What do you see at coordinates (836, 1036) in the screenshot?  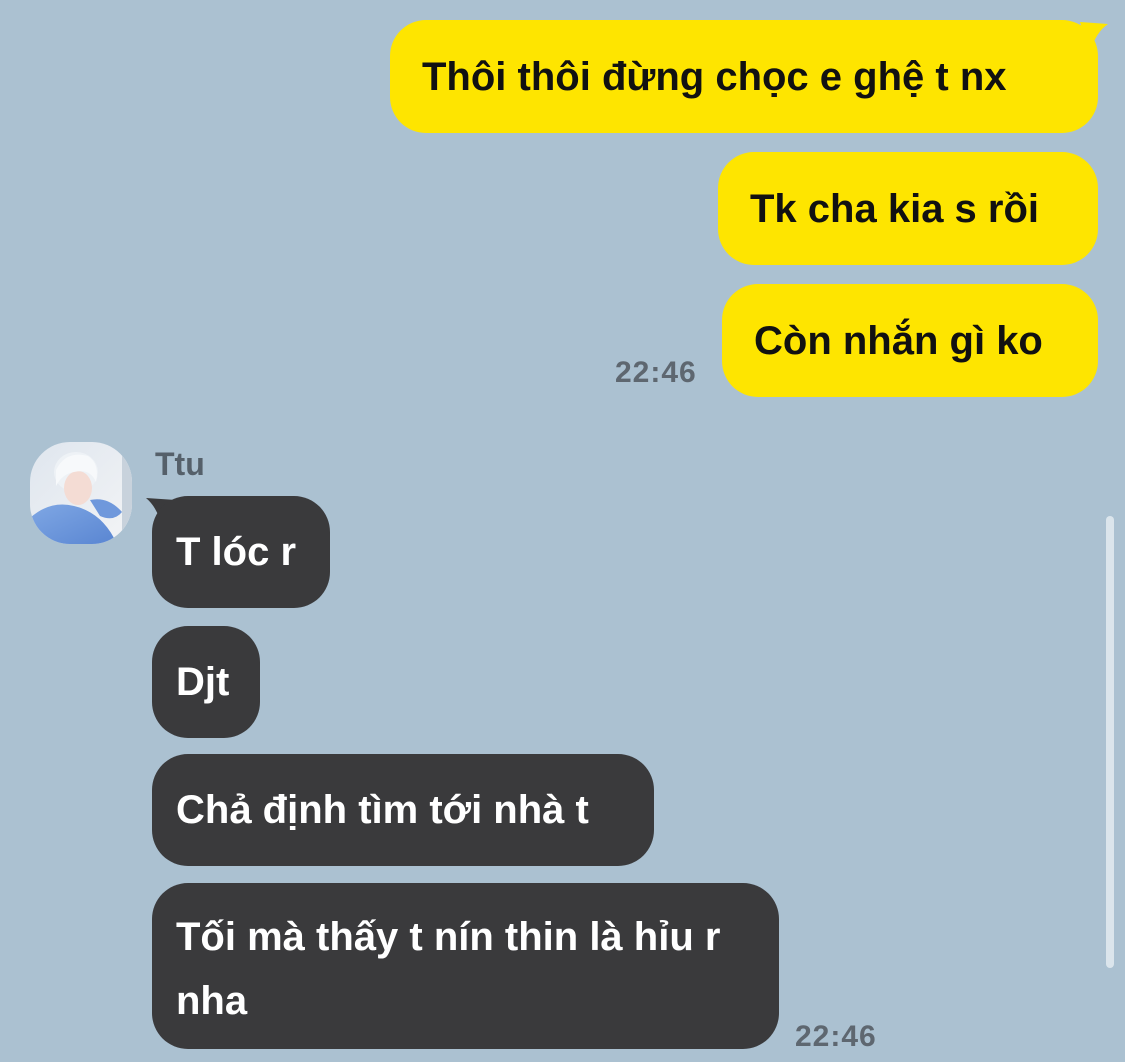 I see `incoming-timestamp: 22:46` at bounding box center [836, 1036].